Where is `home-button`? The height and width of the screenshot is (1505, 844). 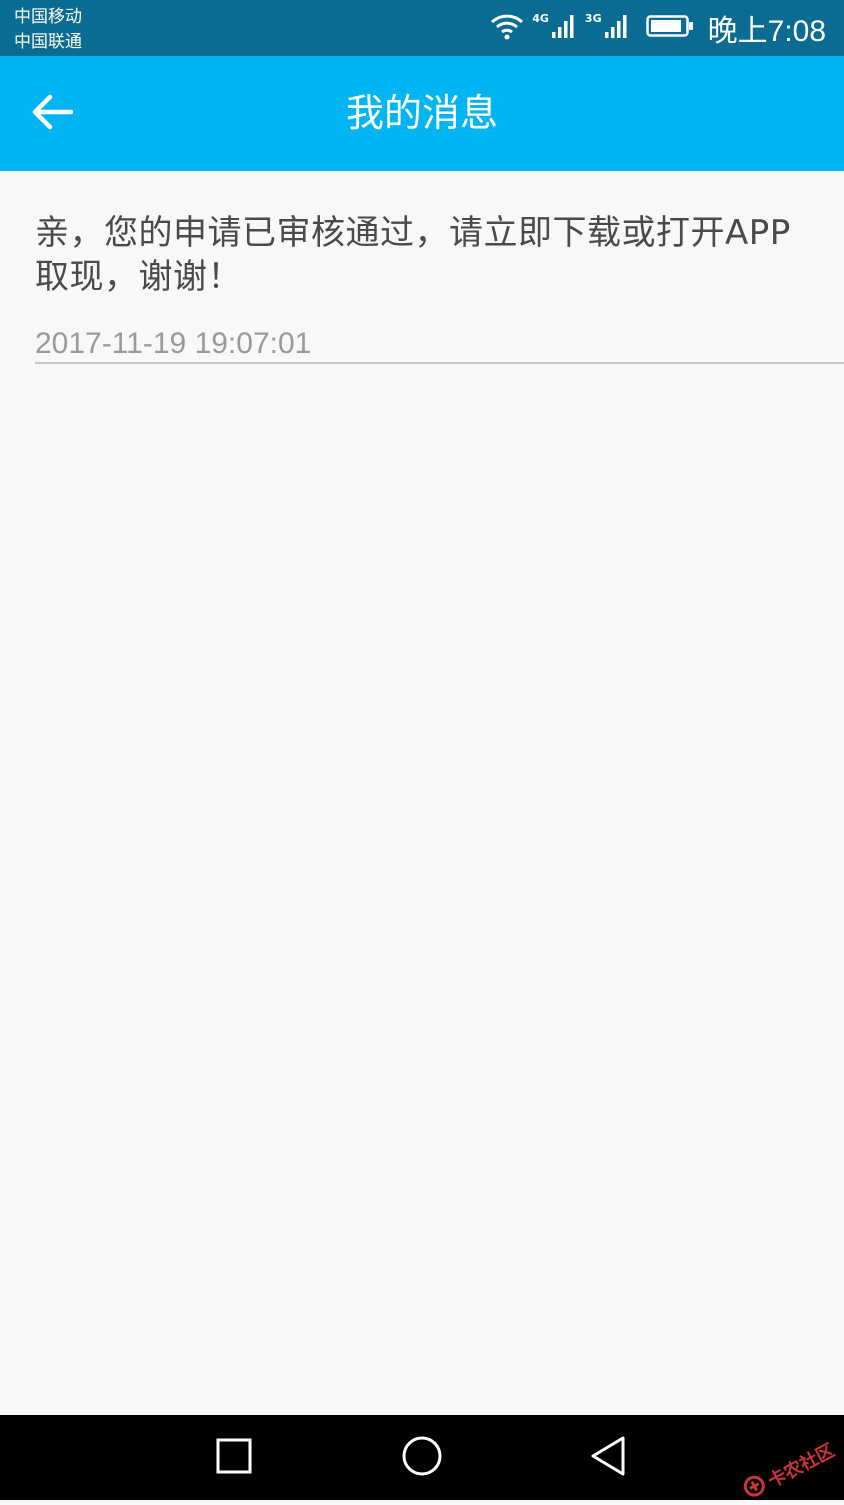 home-button is located at coordinates (422, 1458).